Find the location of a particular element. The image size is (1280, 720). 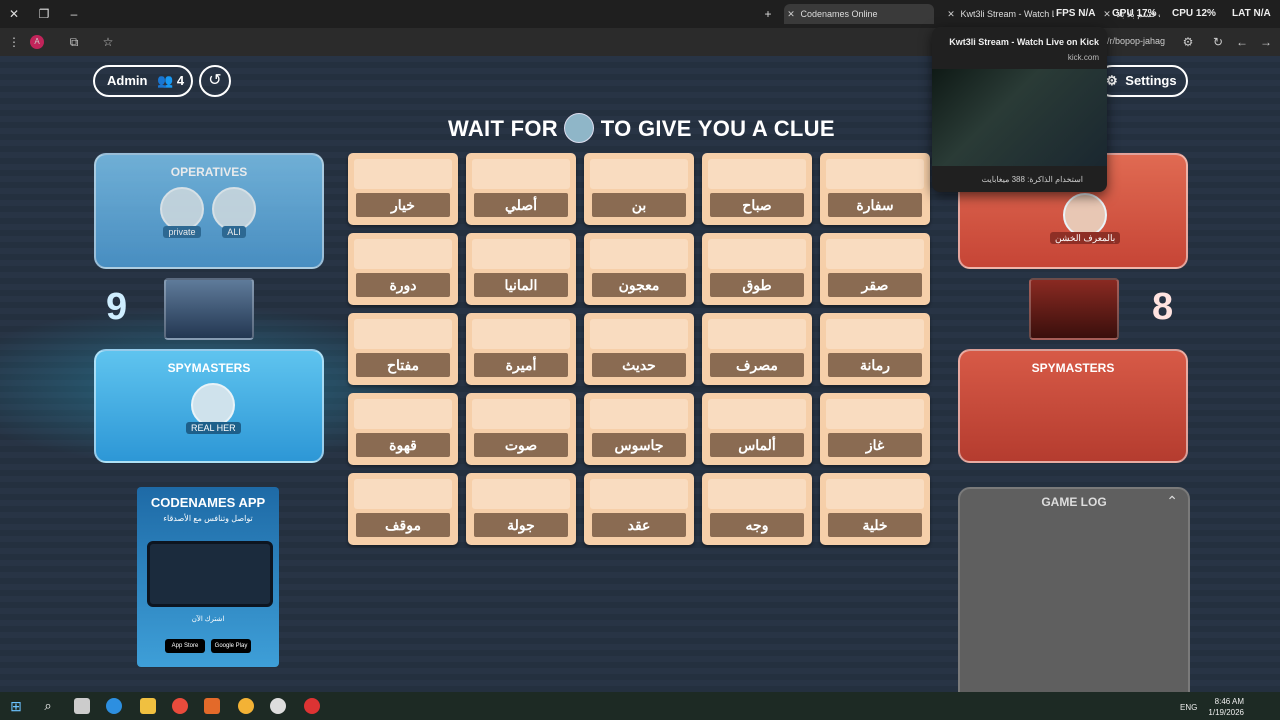

blue-spymasters-title: SPYMASTERS is located at coordinates (209, 368).